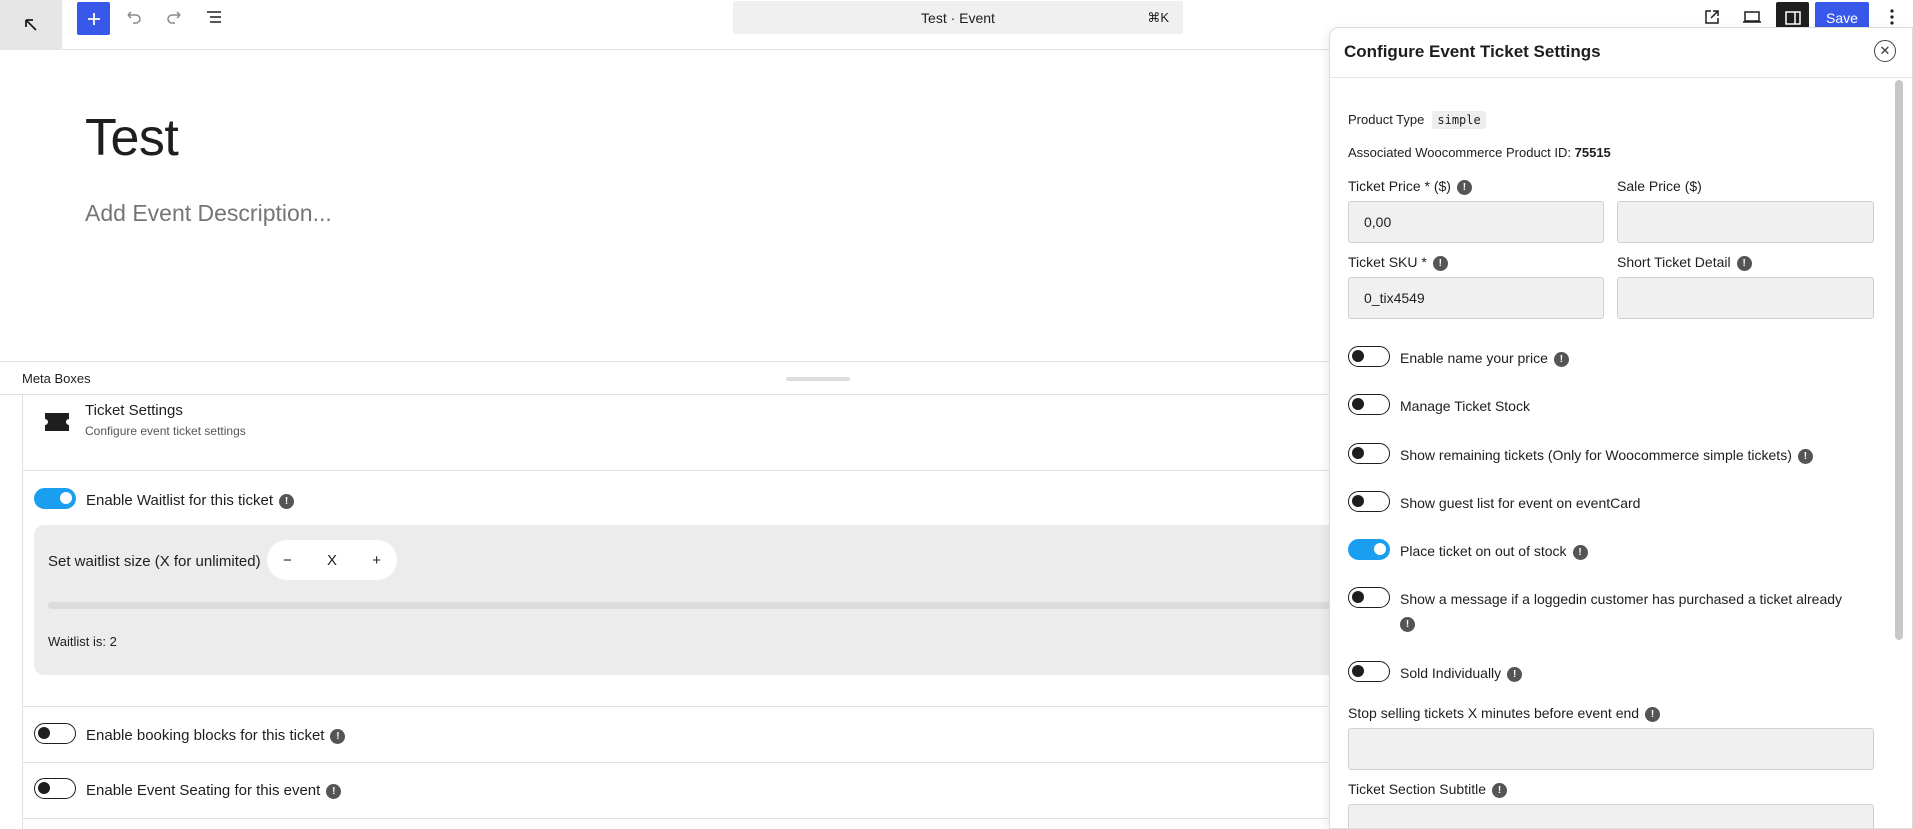 The image size is (1913, 829). I want to click on product-type: Product Type simple, so click(1417, 120).